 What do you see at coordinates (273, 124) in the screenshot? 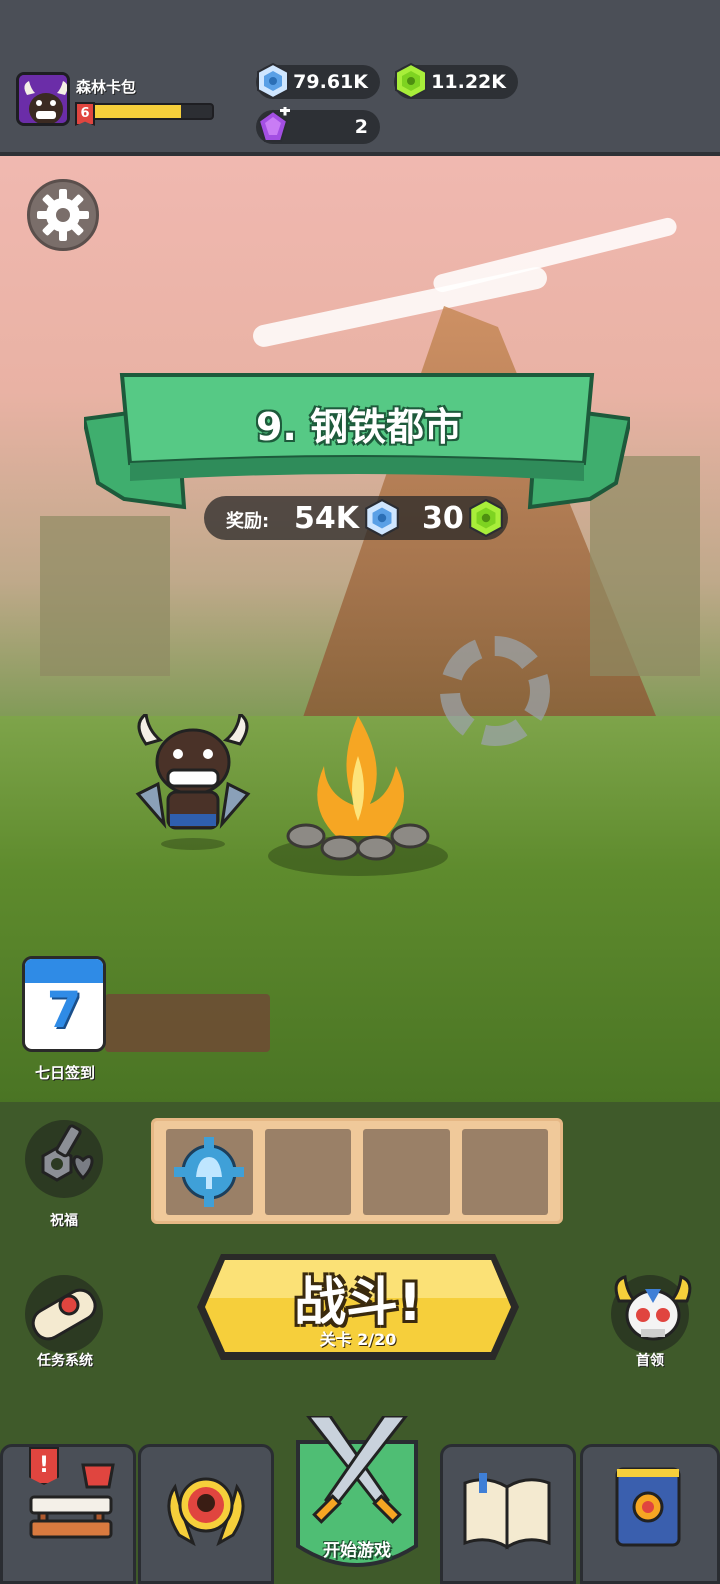
I see `purple-gem-plus-icon` at bounding box center [273, 124].